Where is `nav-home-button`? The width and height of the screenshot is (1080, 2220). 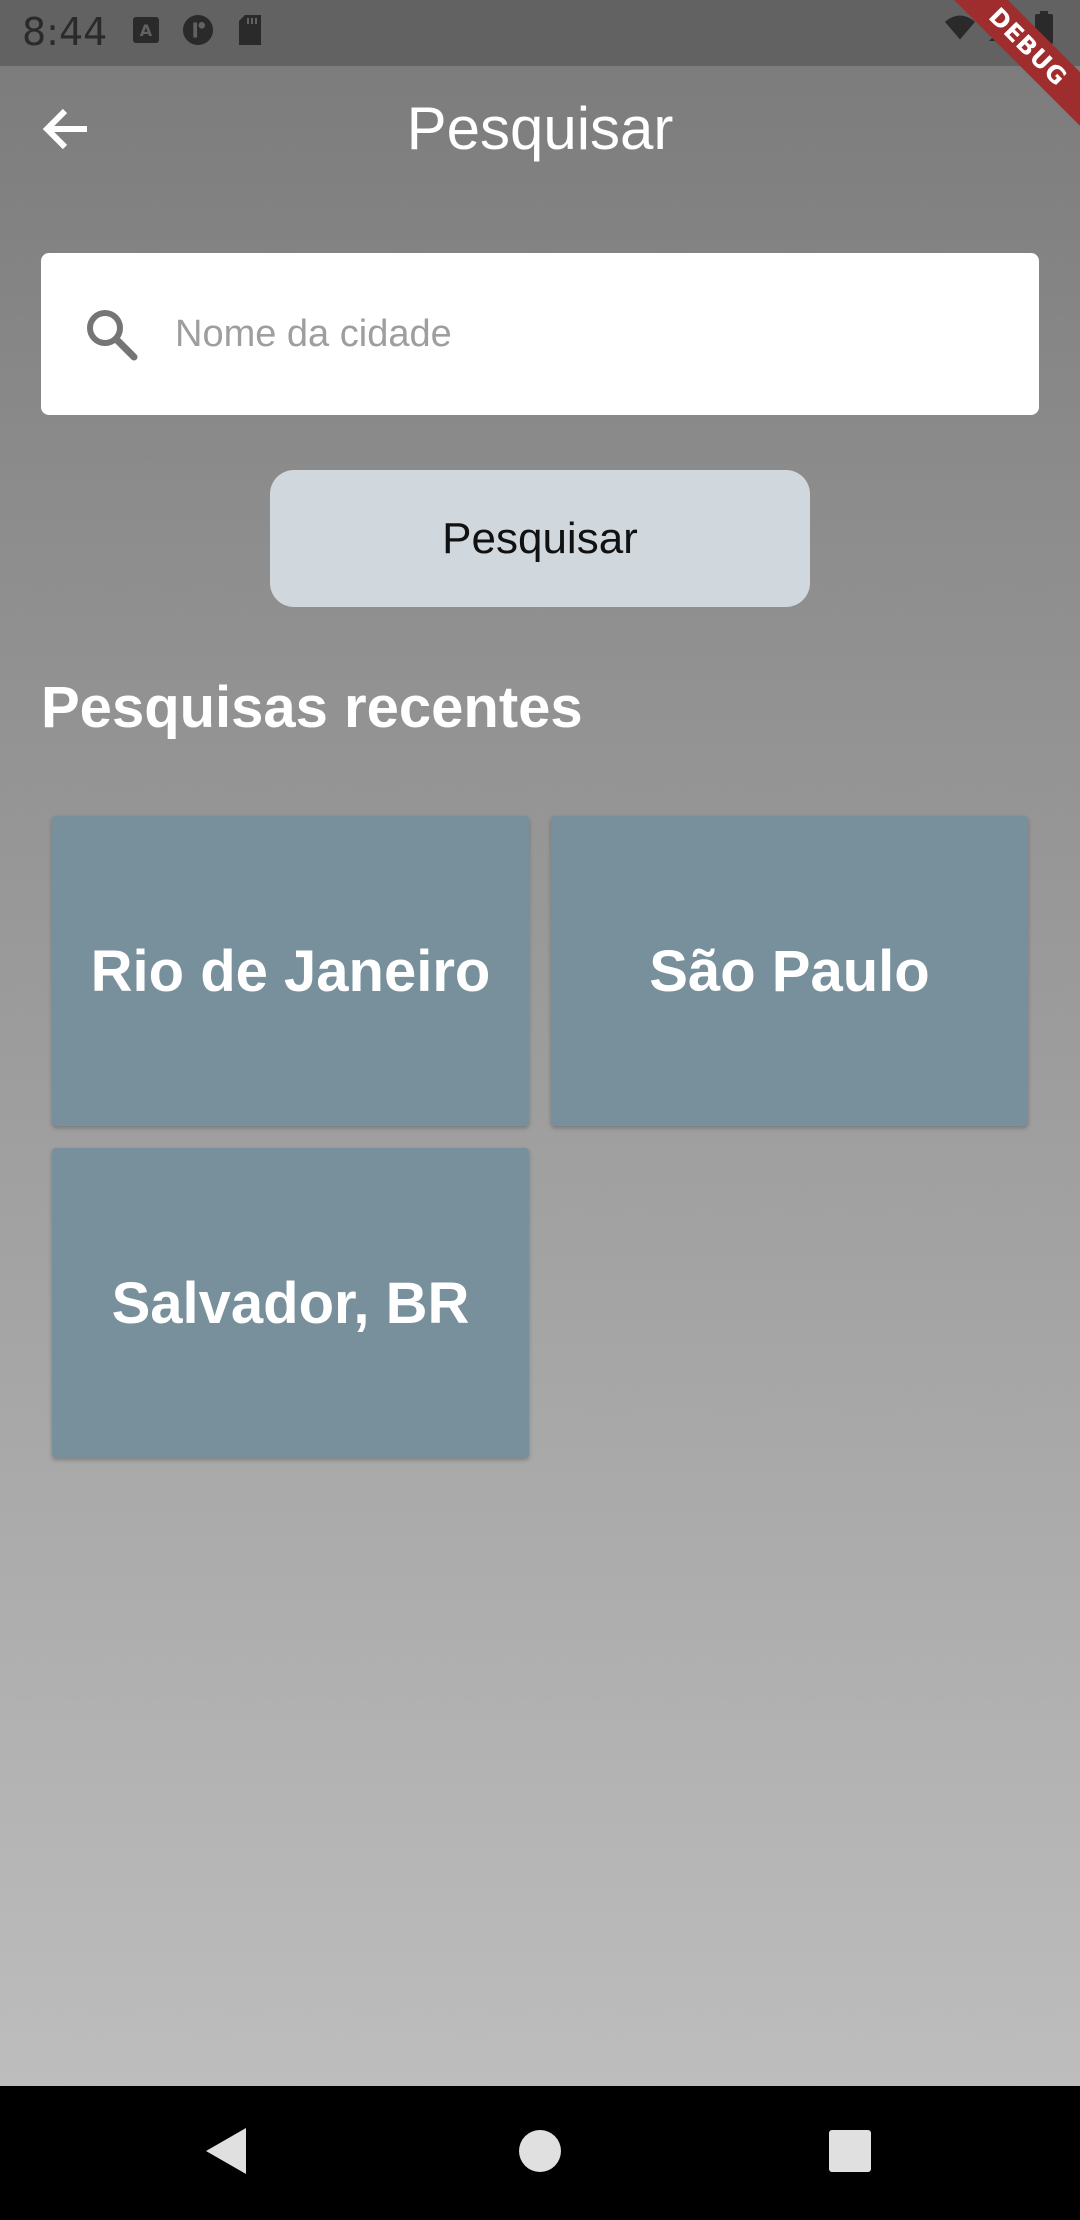
nav-home-button is located at coordinates (540, 2153).